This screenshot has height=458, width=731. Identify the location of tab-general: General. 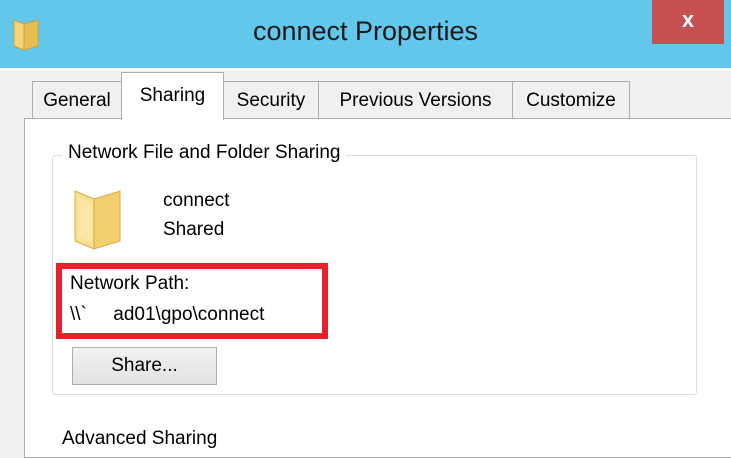
(77, 100).